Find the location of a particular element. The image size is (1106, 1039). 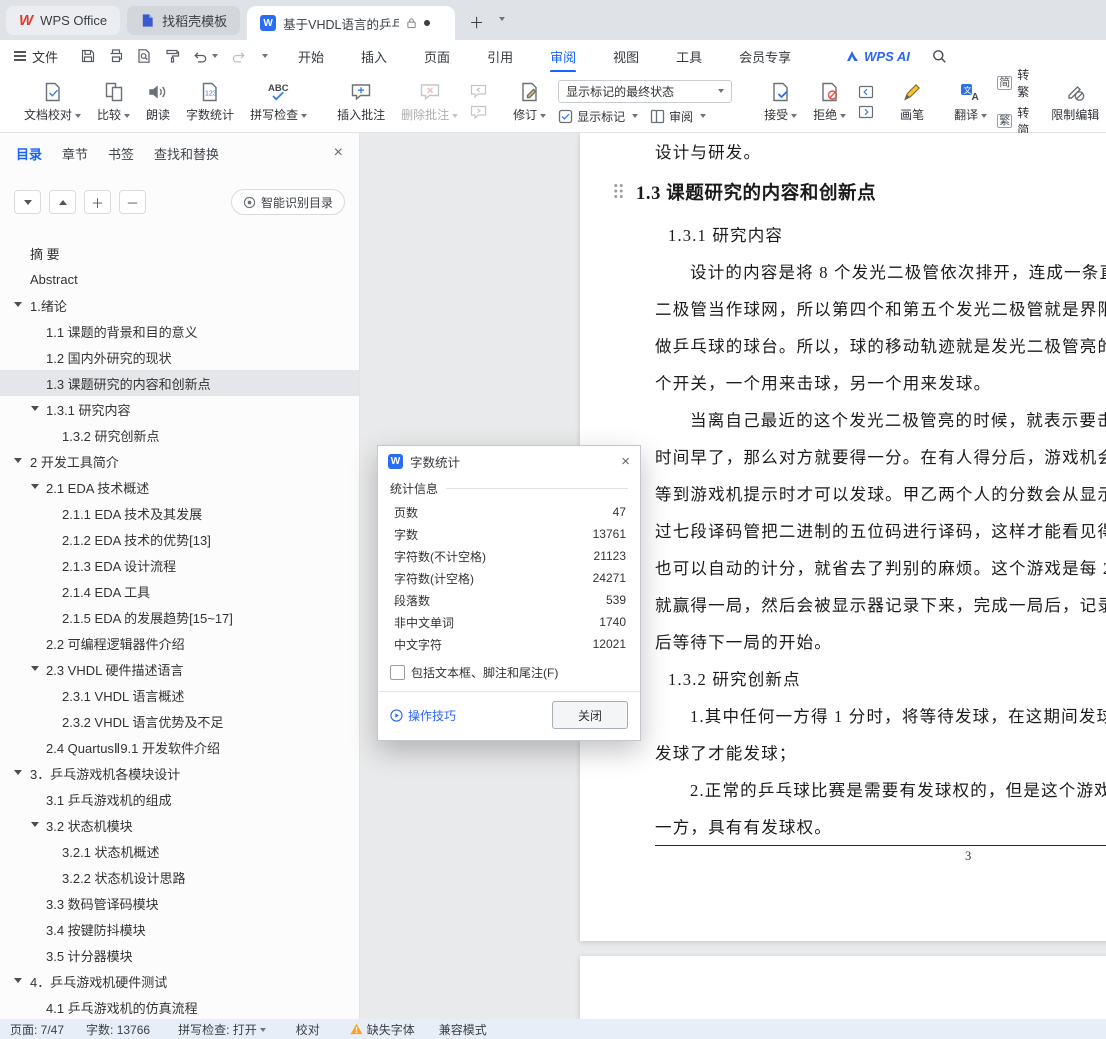

toc-item: 3.1 乒乓游戏机的组成 is located at coordinates (179, 799).